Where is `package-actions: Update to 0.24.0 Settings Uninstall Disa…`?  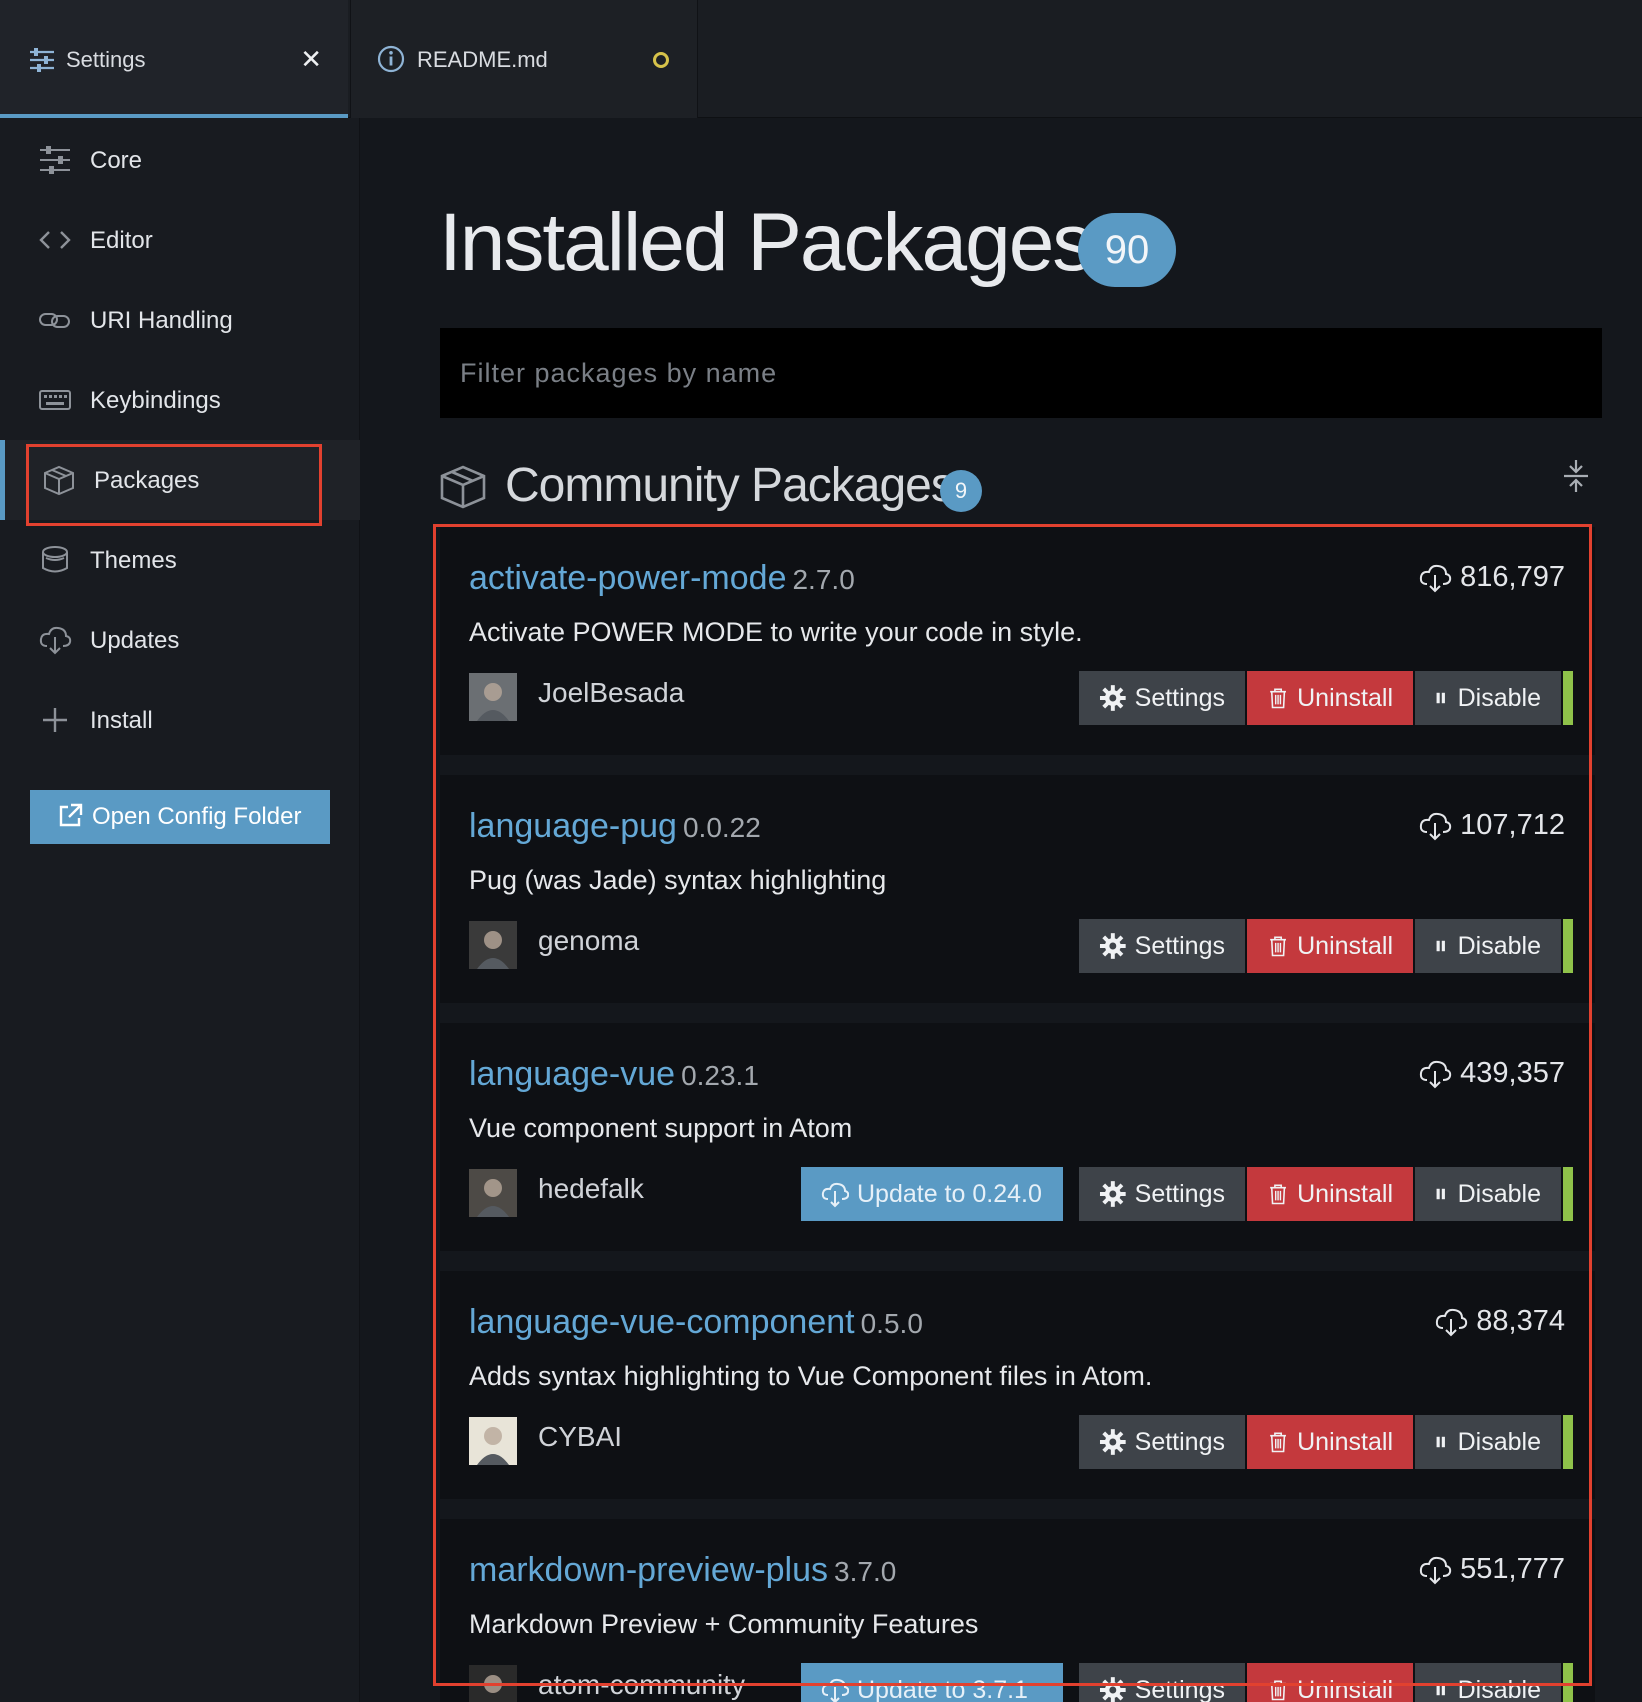 package-actions: Update to 0.24.0 Settings Uninstall Disa… is located at coordinates (1187, 1194).